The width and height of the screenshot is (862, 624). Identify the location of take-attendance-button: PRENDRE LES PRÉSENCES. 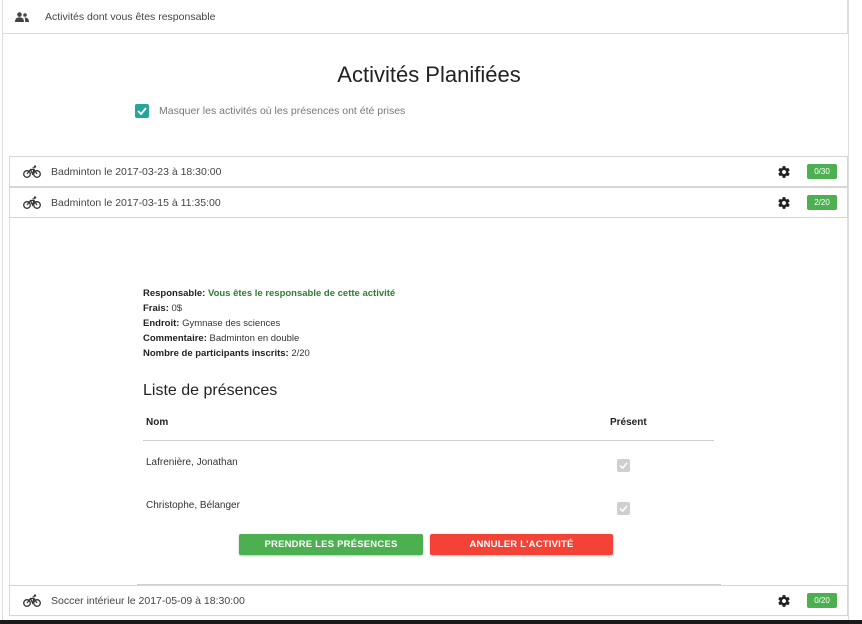
(331, 544).